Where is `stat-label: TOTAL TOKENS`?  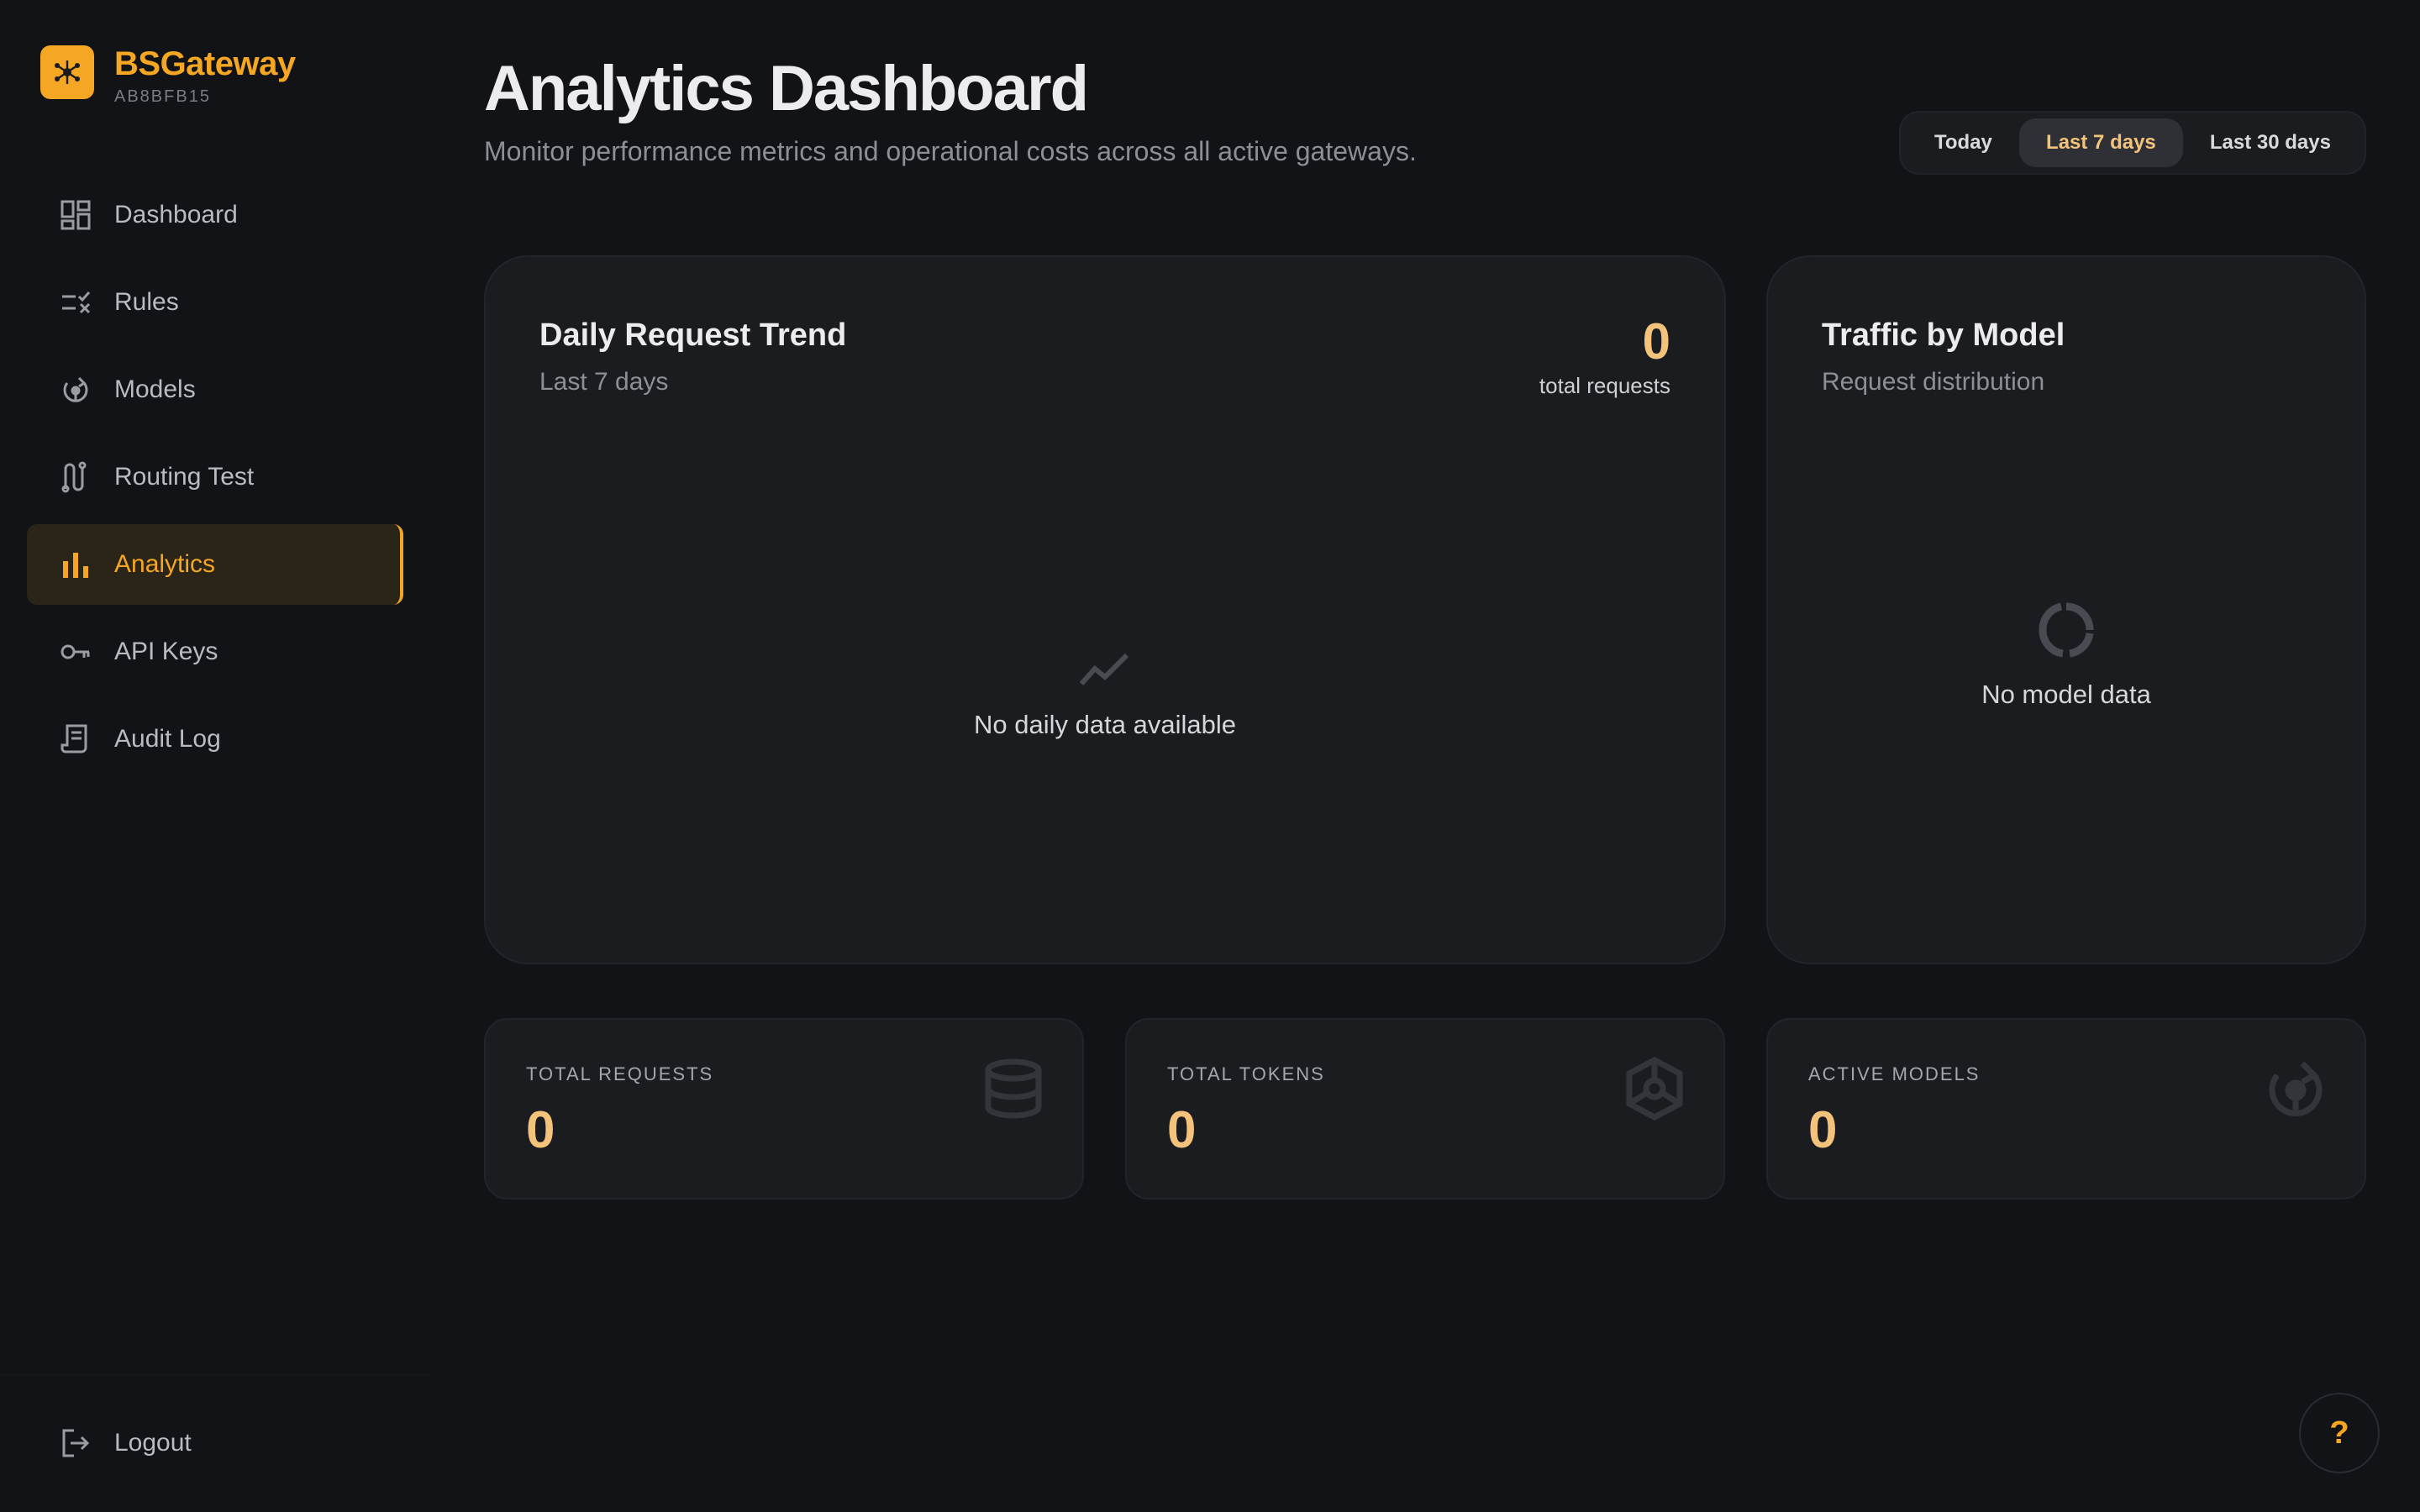 stat-label: TOTAL TOKENS is located at coordinates (1246, 1073).